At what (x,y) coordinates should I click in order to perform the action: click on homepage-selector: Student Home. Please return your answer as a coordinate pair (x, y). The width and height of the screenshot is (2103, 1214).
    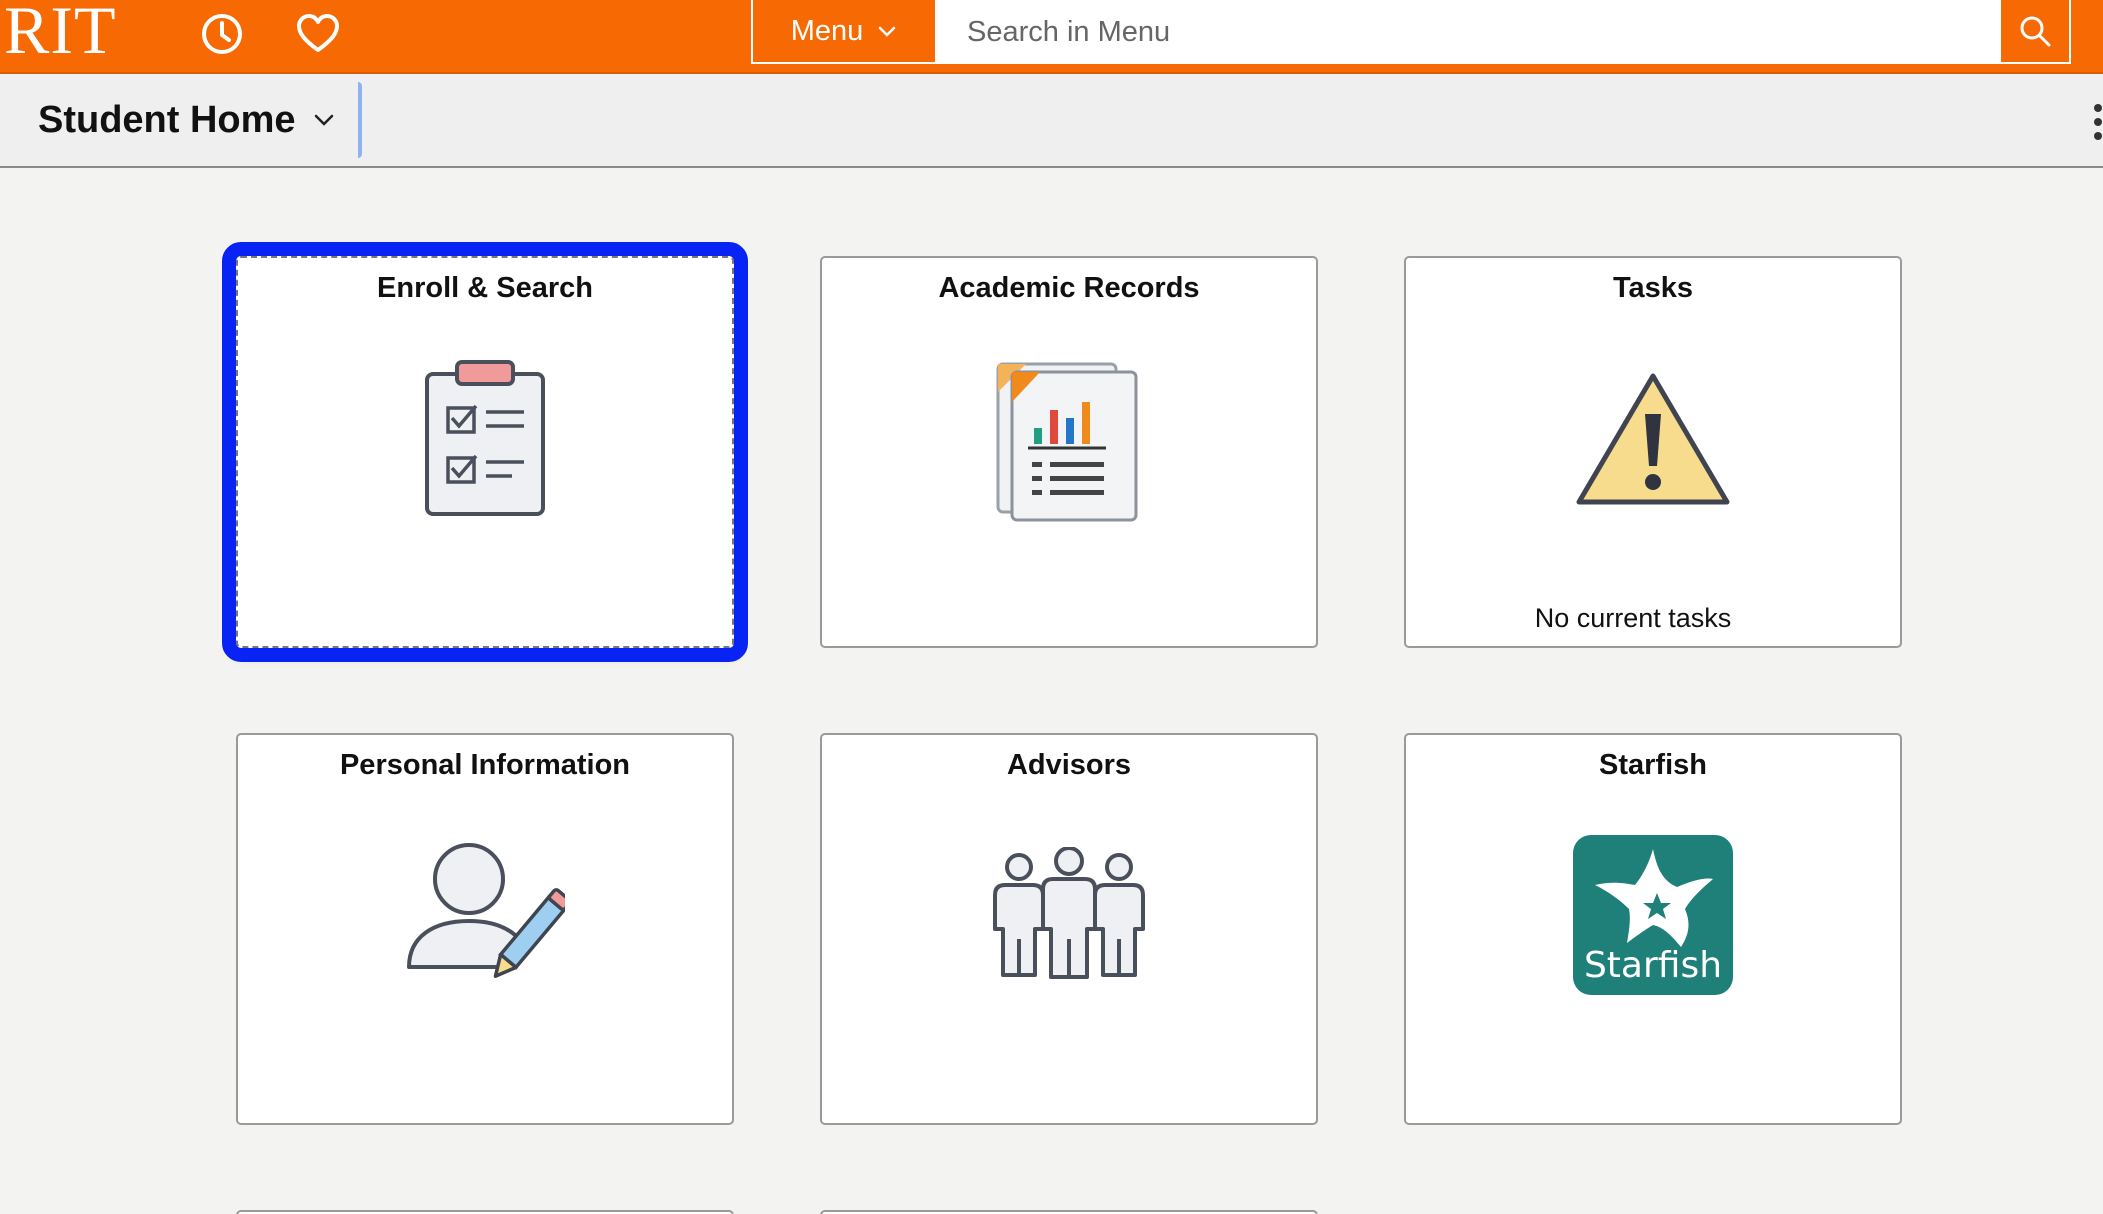
    Looking at the image, I should click on (192, 120).